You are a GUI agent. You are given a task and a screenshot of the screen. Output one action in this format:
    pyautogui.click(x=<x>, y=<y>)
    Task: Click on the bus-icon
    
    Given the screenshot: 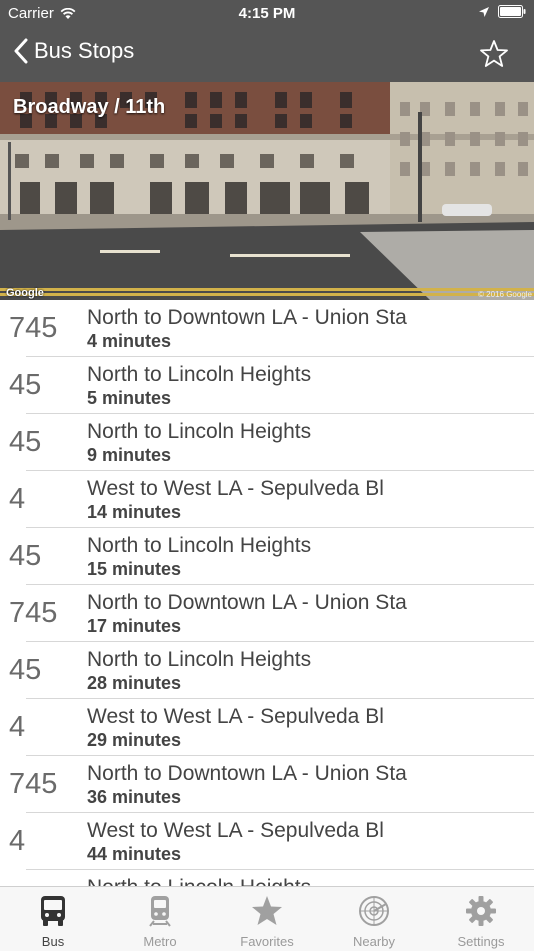 What is the action you would take?
    pyautogui.click(x=53, y=911)
    